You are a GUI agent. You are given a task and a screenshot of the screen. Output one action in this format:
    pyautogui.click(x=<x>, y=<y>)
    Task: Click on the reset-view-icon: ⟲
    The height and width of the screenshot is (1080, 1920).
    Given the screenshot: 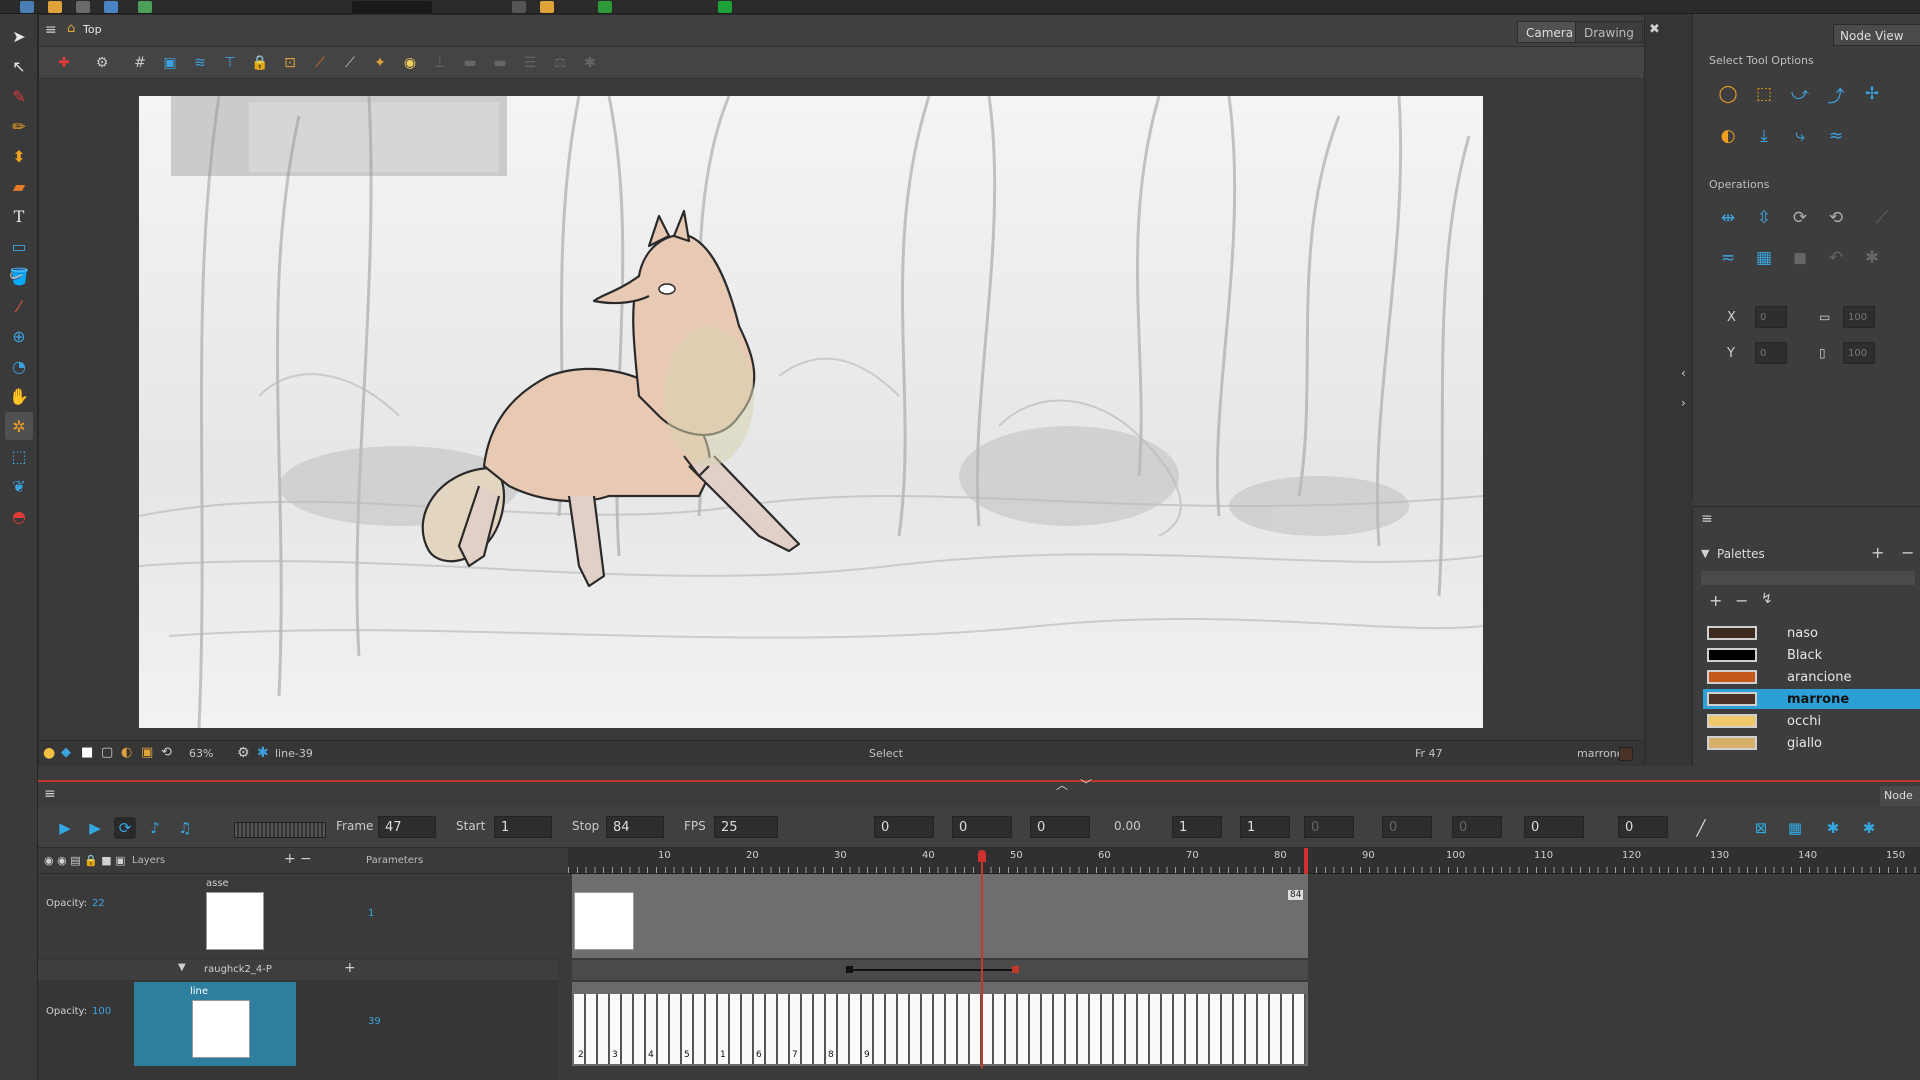 What is the action you would take?
    pyautogui.click(x=166, y=752)
    